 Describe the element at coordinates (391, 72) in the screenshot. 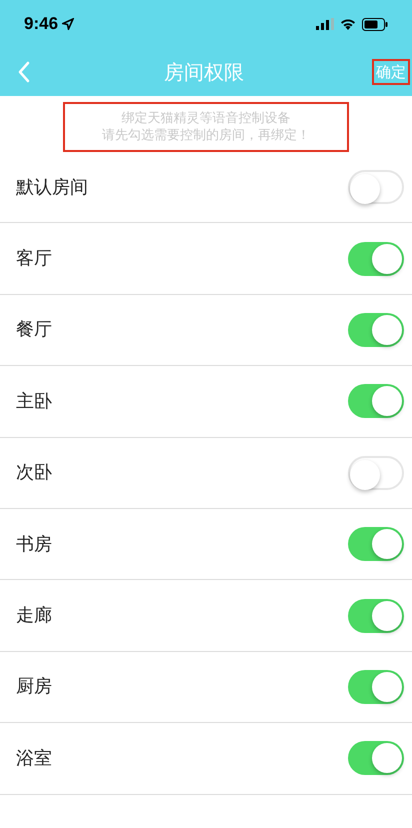

I see `confirm-button: 确定` at that location.